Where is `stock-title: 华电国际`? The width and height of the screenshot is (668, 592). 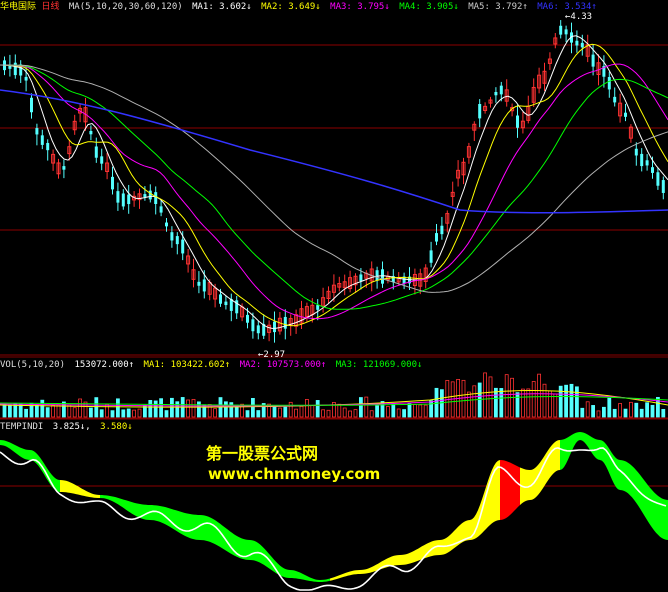 stock-title: 华电国际 is located at coordinates (18, 7).